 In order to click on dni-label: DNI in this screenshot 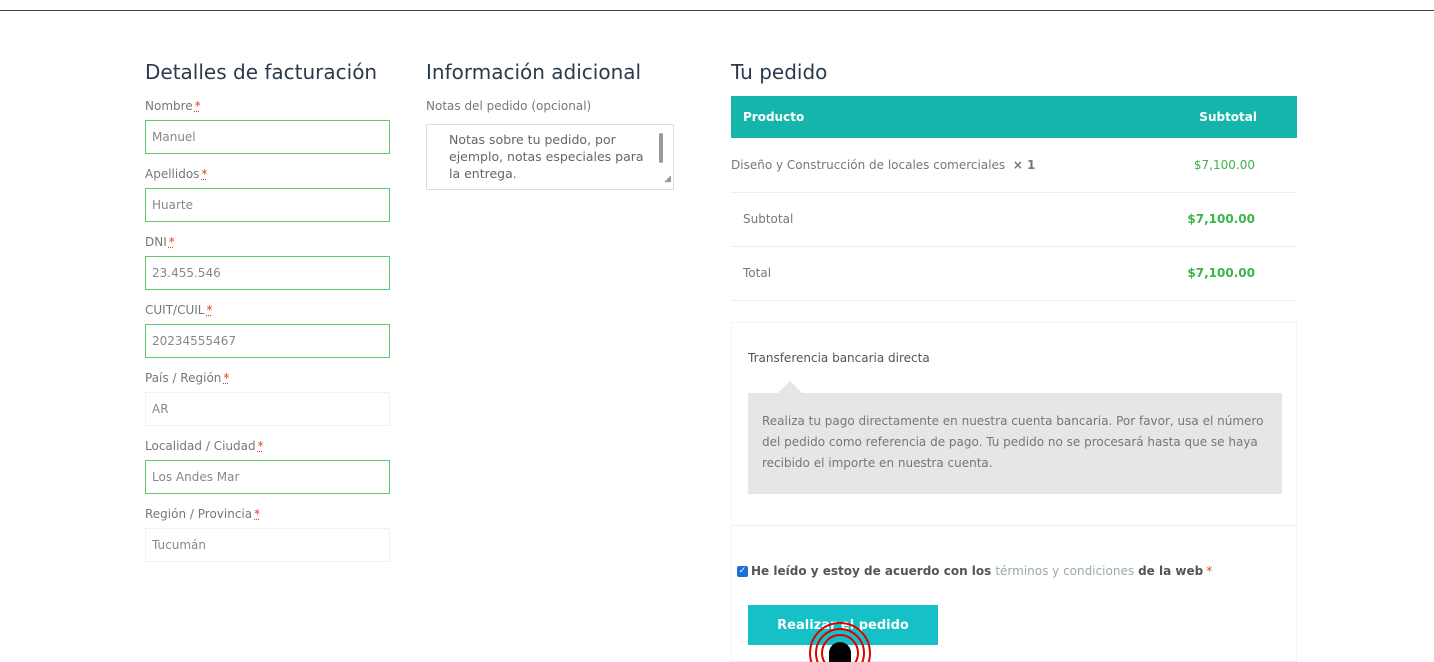, I will do `click(156, 242)`.